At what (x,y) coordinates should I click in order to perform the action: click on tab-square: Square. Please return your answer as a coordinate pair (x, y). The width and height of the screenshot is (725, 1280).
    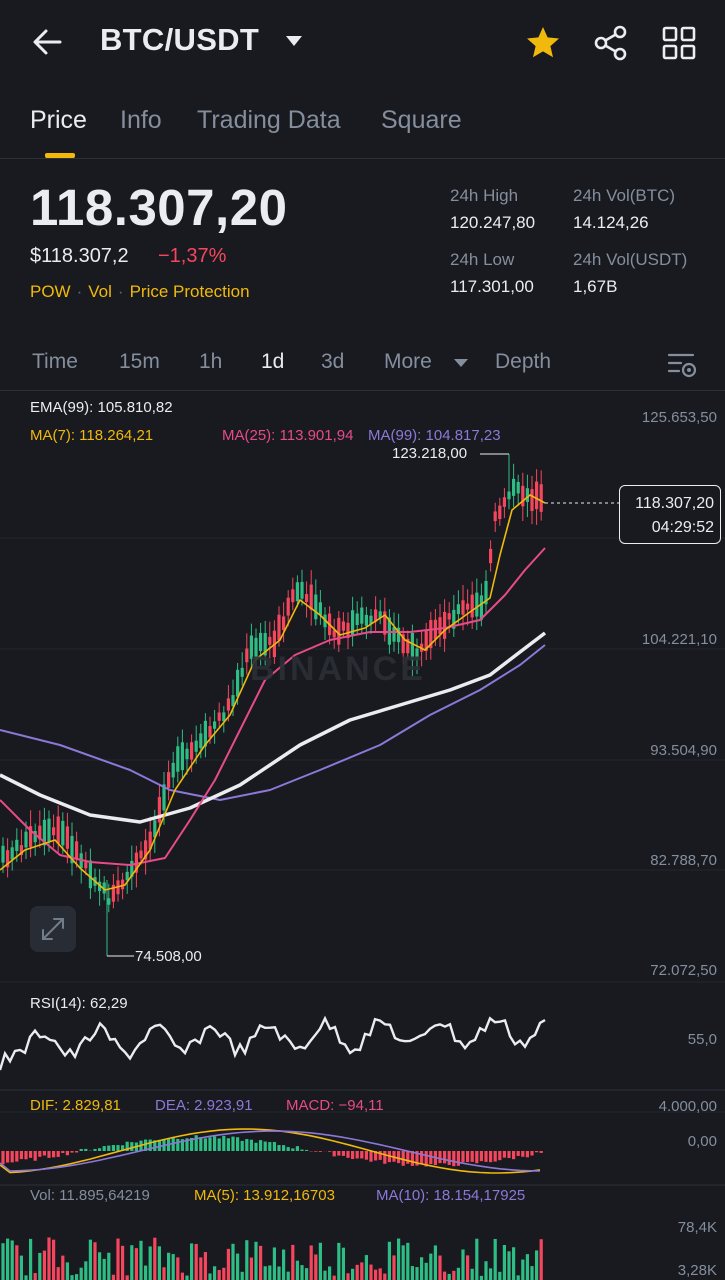
    Looking at the image, I should click on (421, 120).